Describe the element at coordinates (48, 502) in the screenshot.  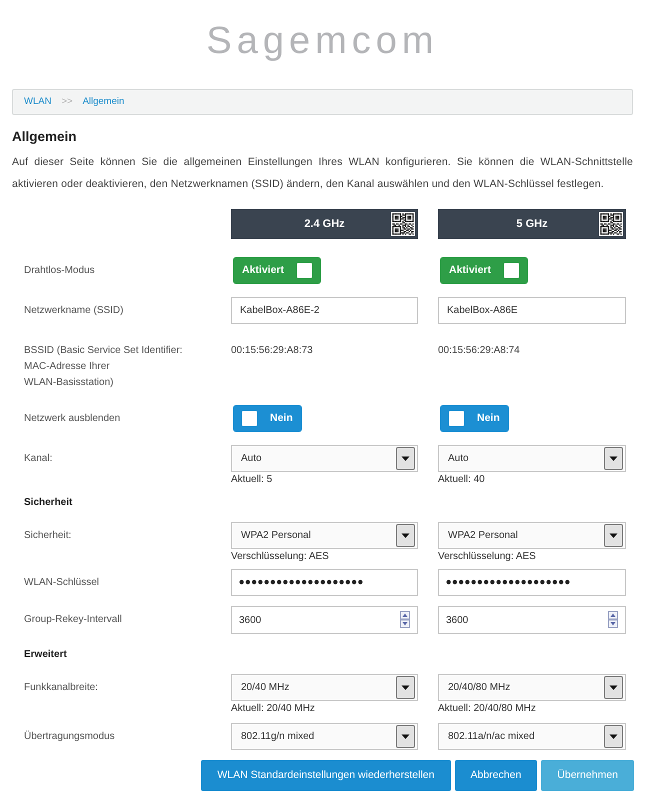
I see `section-heading: Sicherheit` at that location.